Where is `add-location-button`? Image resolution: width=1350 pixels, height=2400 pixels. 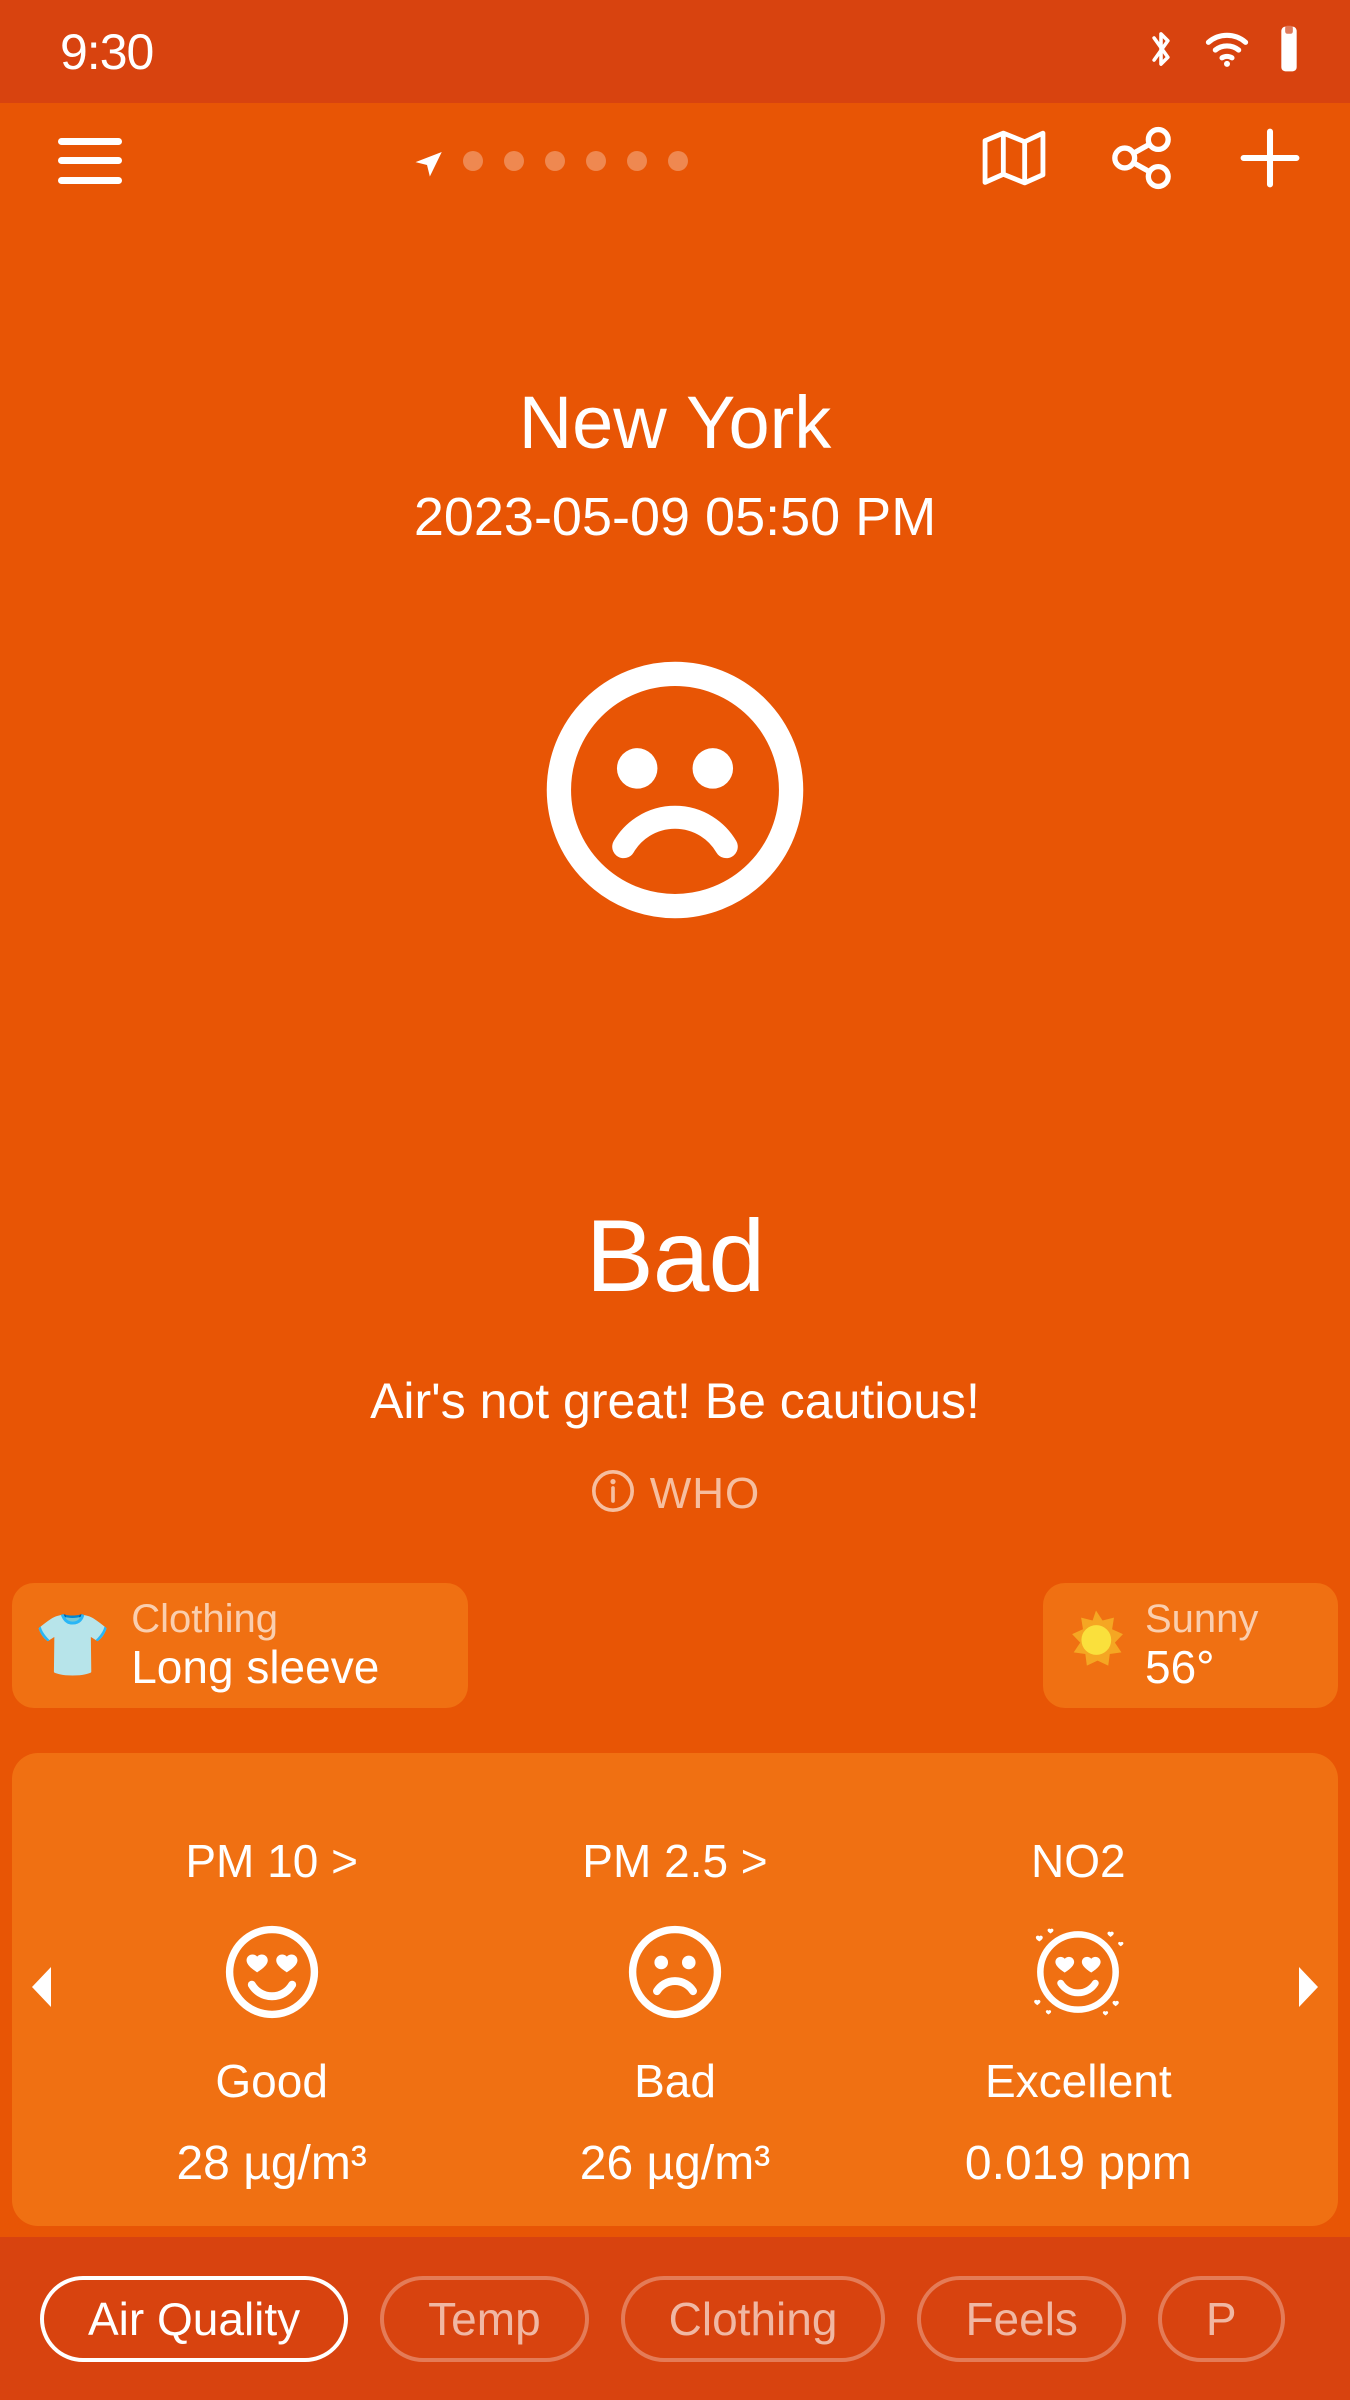
add-location-button is located at coordinates (1270, 161).